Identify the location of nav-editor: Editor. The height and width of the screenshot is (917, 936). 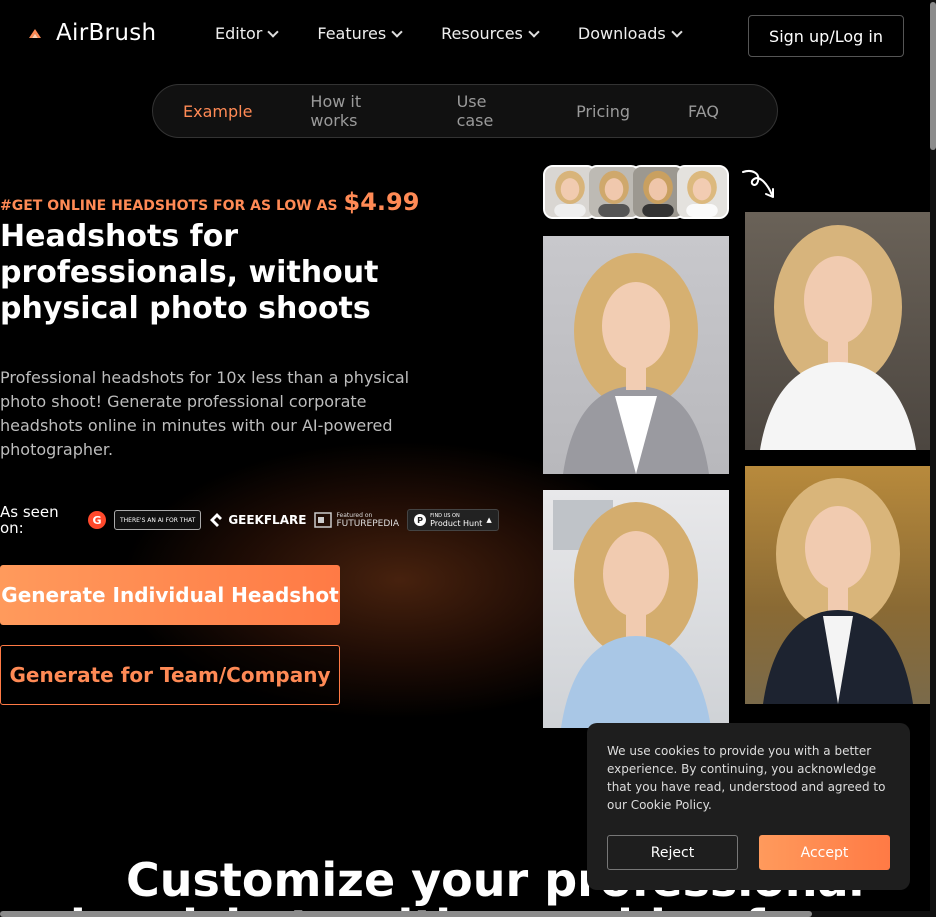
(247, 33).